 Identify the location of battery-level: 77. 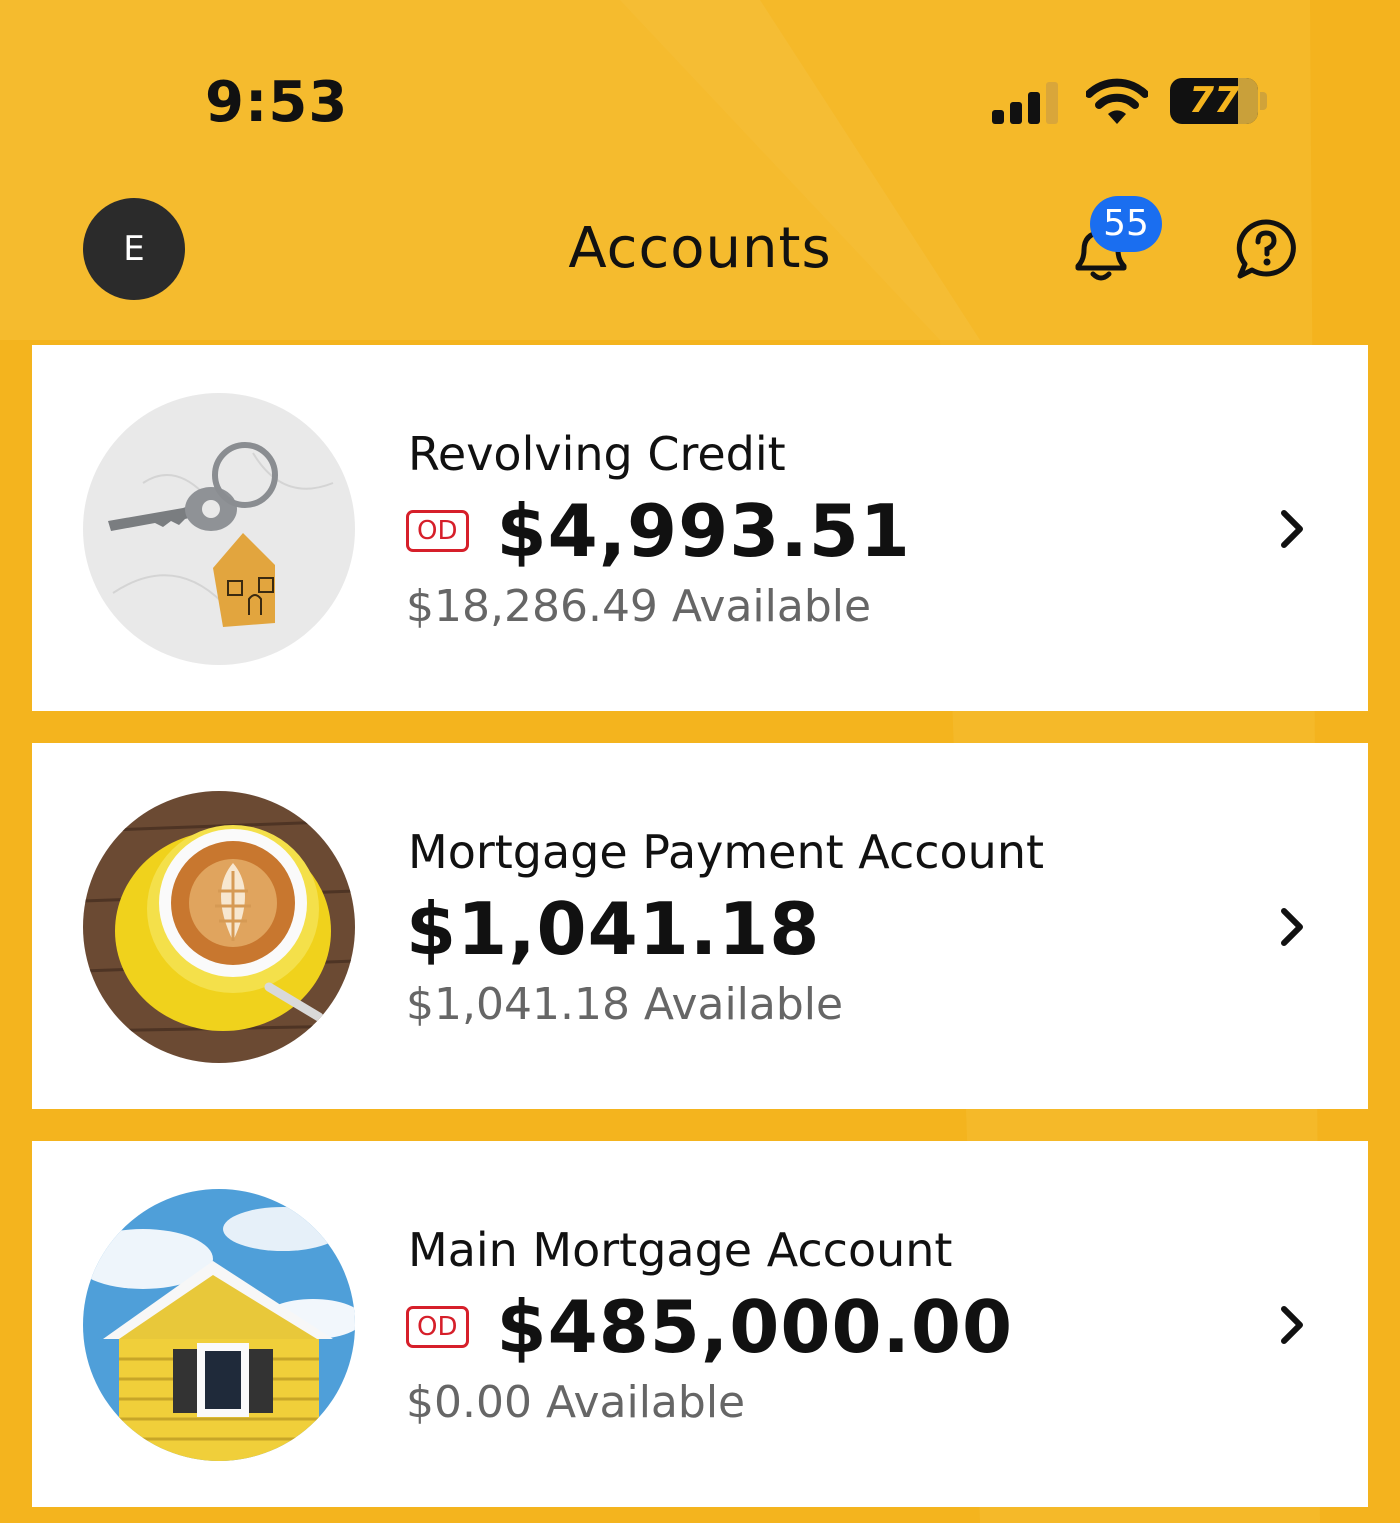
(1214, 100).